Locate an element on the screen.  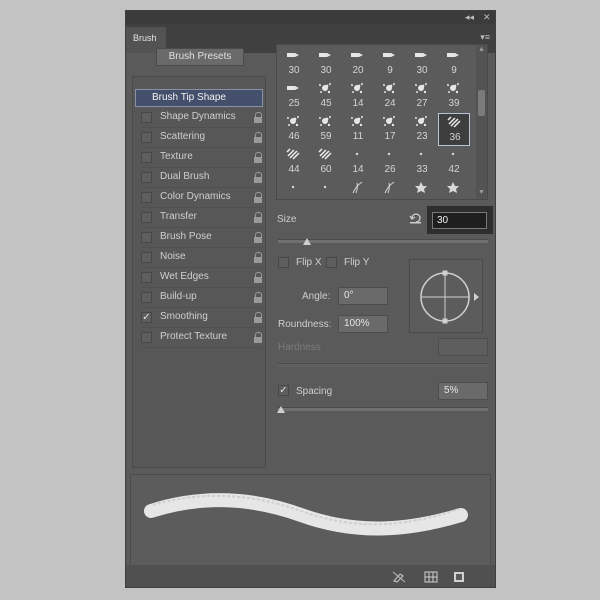
option-brush-tip-shape: Brush Tip Shape is located at coordinates (199, 98).